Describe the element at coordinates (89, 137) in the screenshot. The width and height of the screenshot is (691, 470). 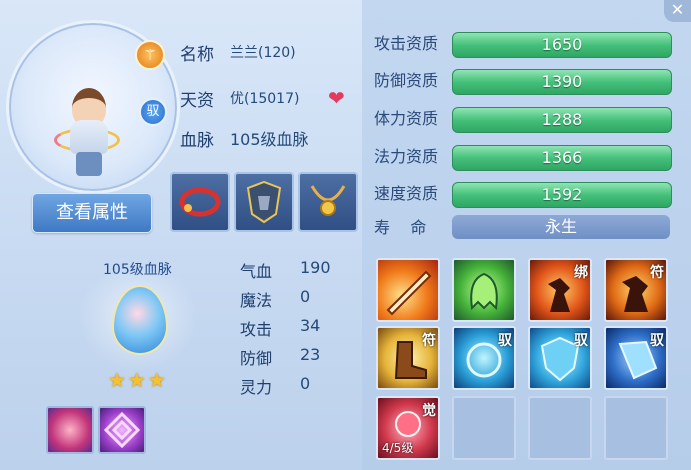
I see `pet-sprite-body` at that location.